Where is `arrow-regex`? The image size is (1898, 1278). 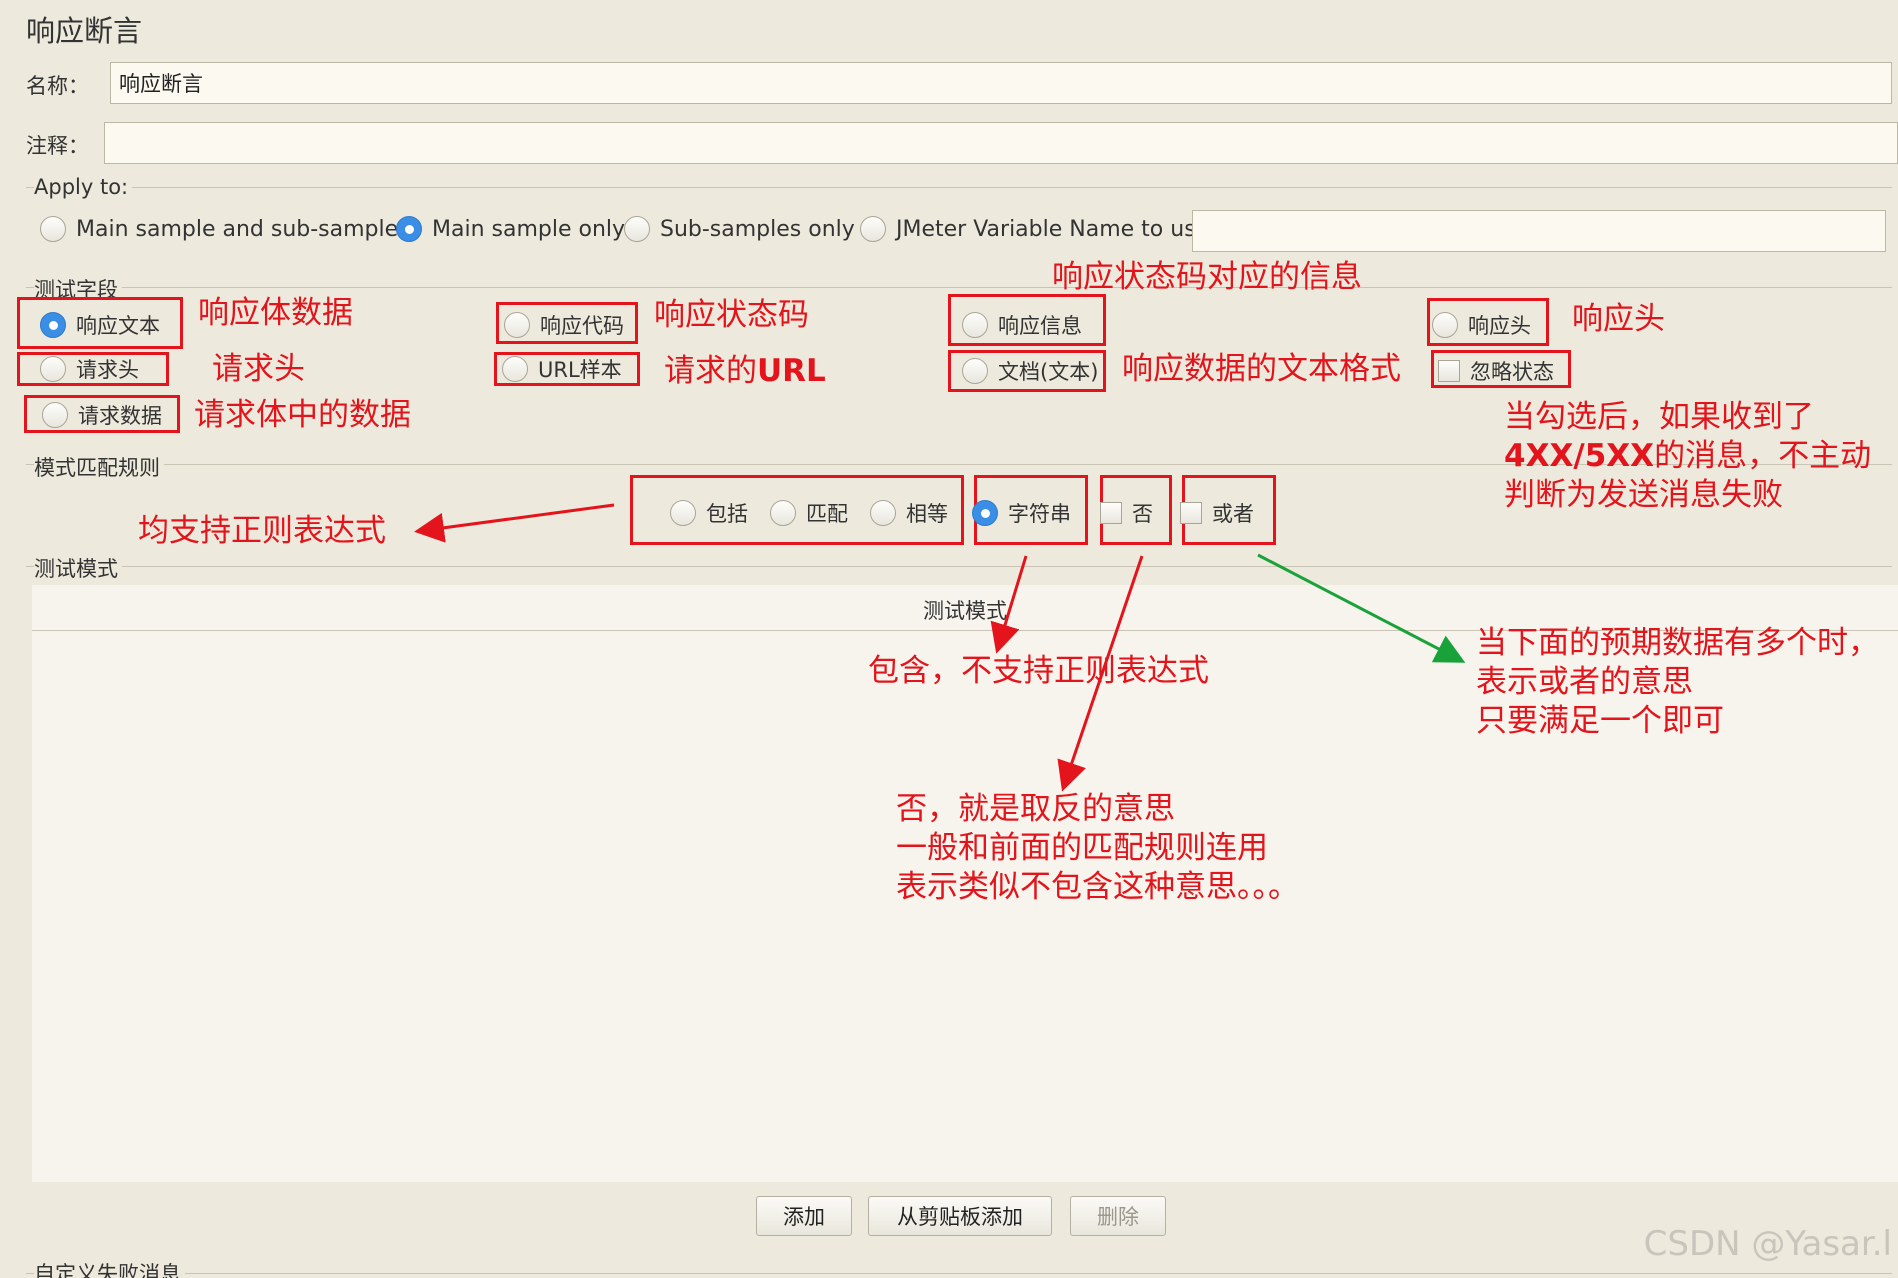
arrow-regex is located at coordinates (514, 523).